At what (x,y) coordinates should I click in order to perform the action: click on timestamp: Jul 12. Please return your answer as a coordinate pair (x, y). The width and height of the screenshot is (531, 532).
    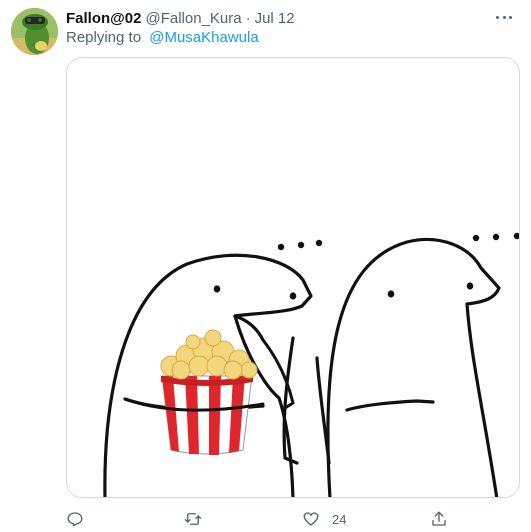
    Looking at the image, I should click on (275, 18).